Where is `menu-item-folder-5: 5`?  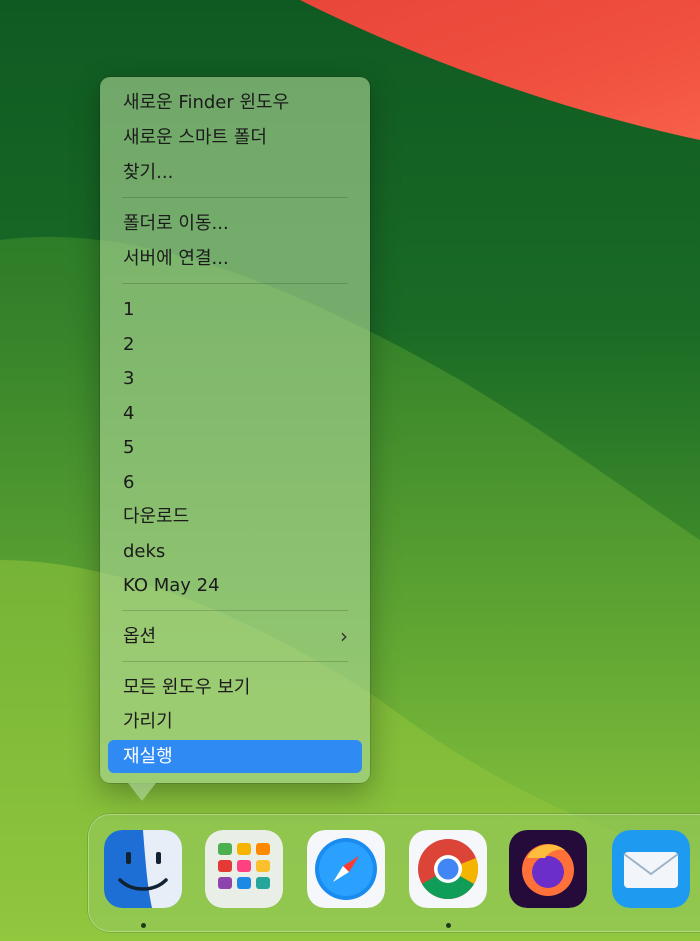
menu-item-folder-5: 5 is located at coordinates (235, 447).